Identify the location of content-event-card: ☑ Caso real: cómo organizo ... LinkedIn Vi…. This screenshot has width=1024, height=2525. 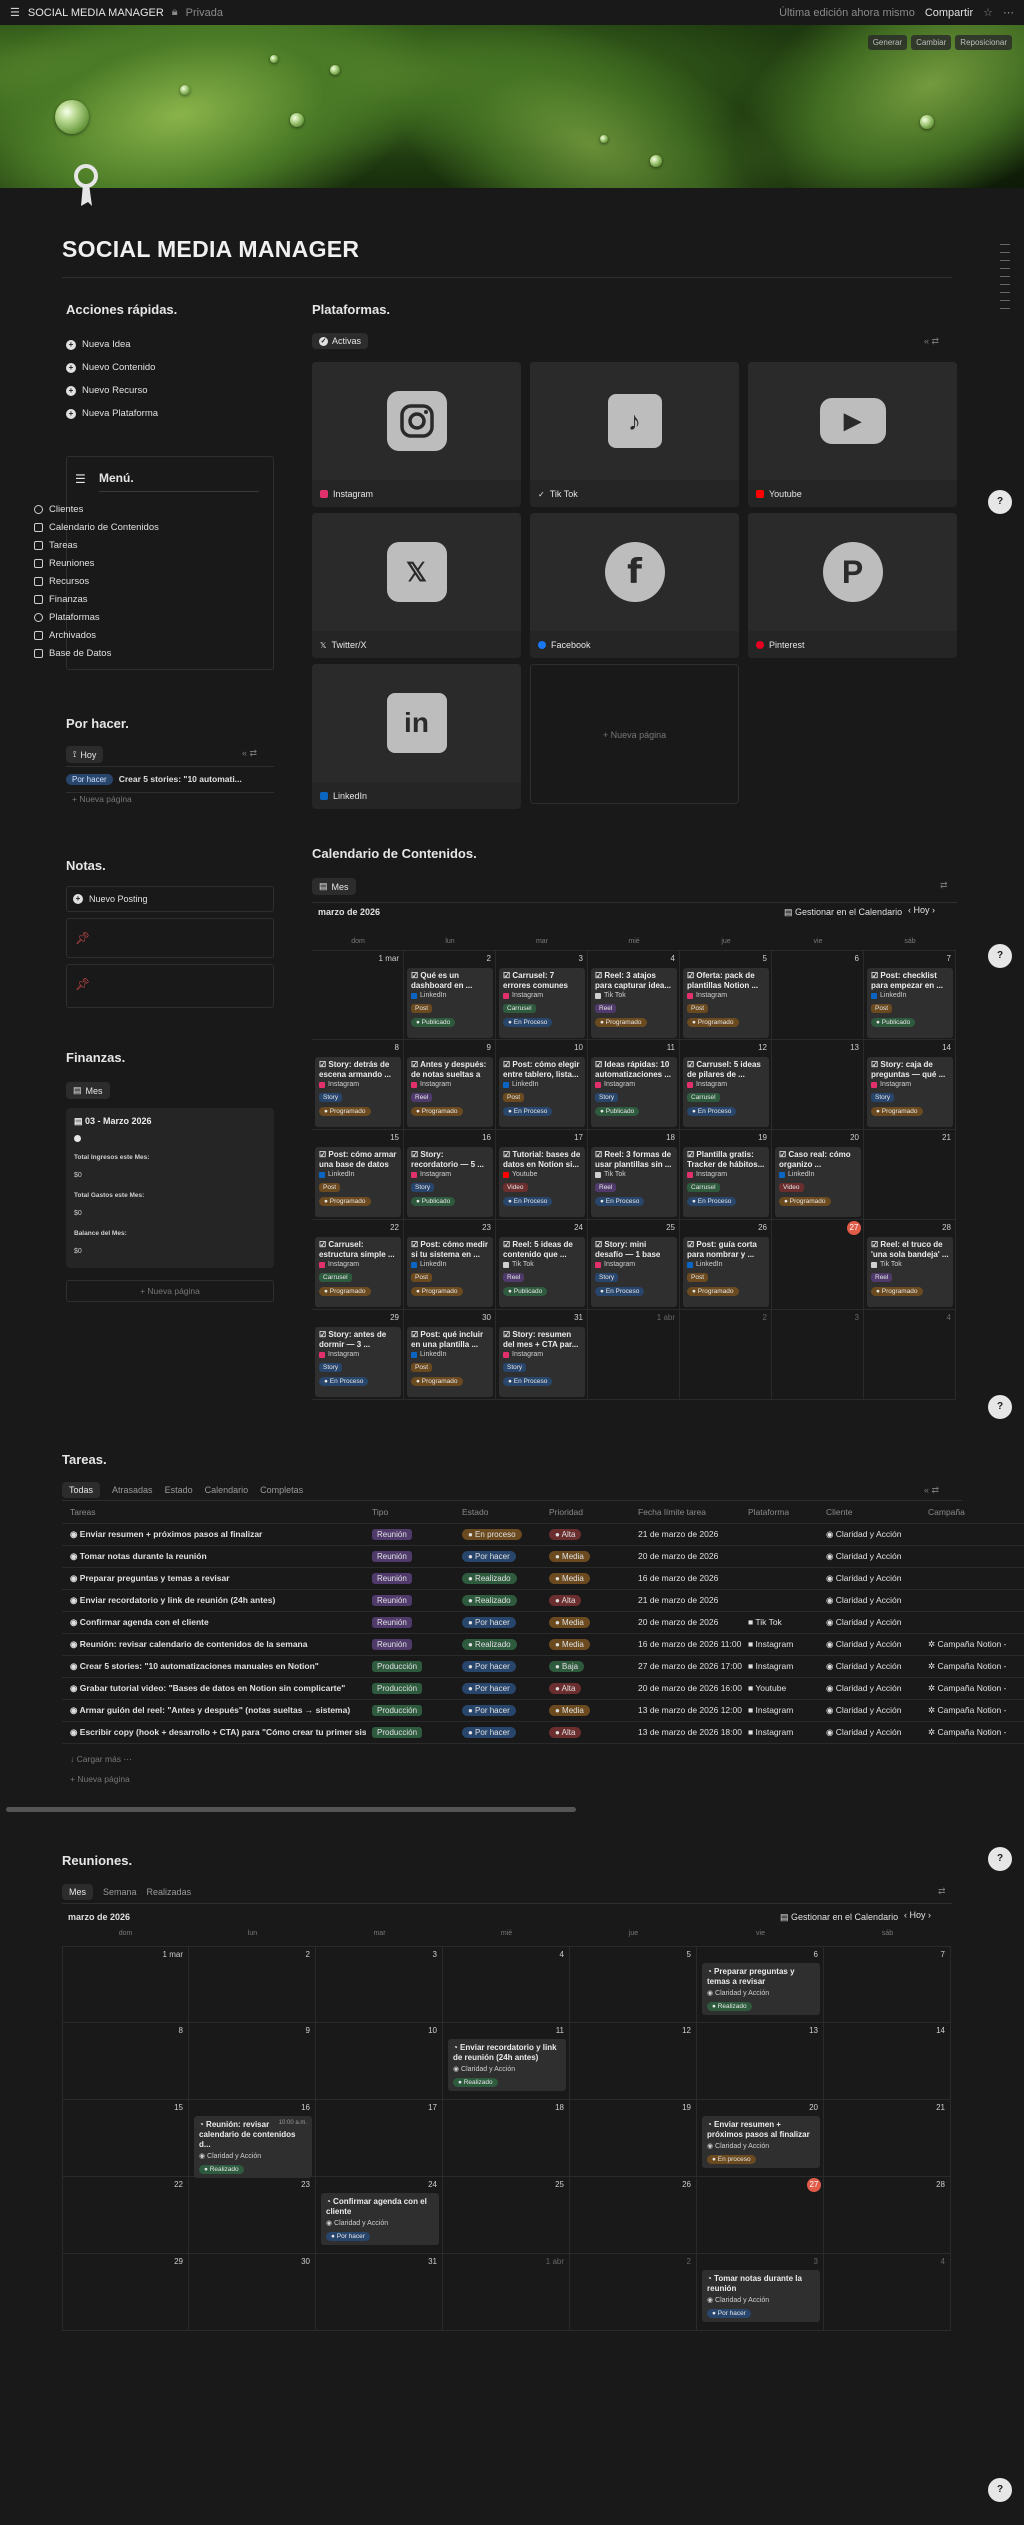
(818, 1182).